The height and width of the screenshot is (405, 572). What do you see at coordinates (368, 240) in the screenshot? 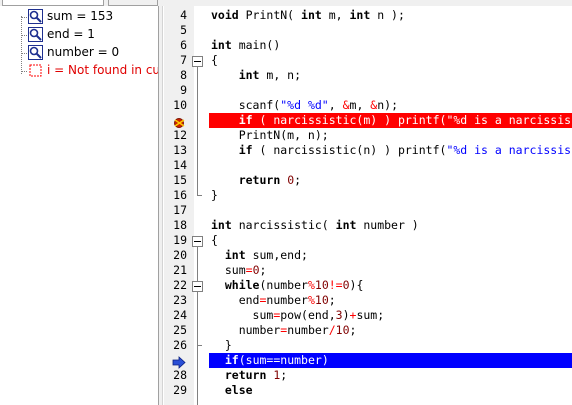
I see `code-line: 19 {` at bounding box center [368, 240].